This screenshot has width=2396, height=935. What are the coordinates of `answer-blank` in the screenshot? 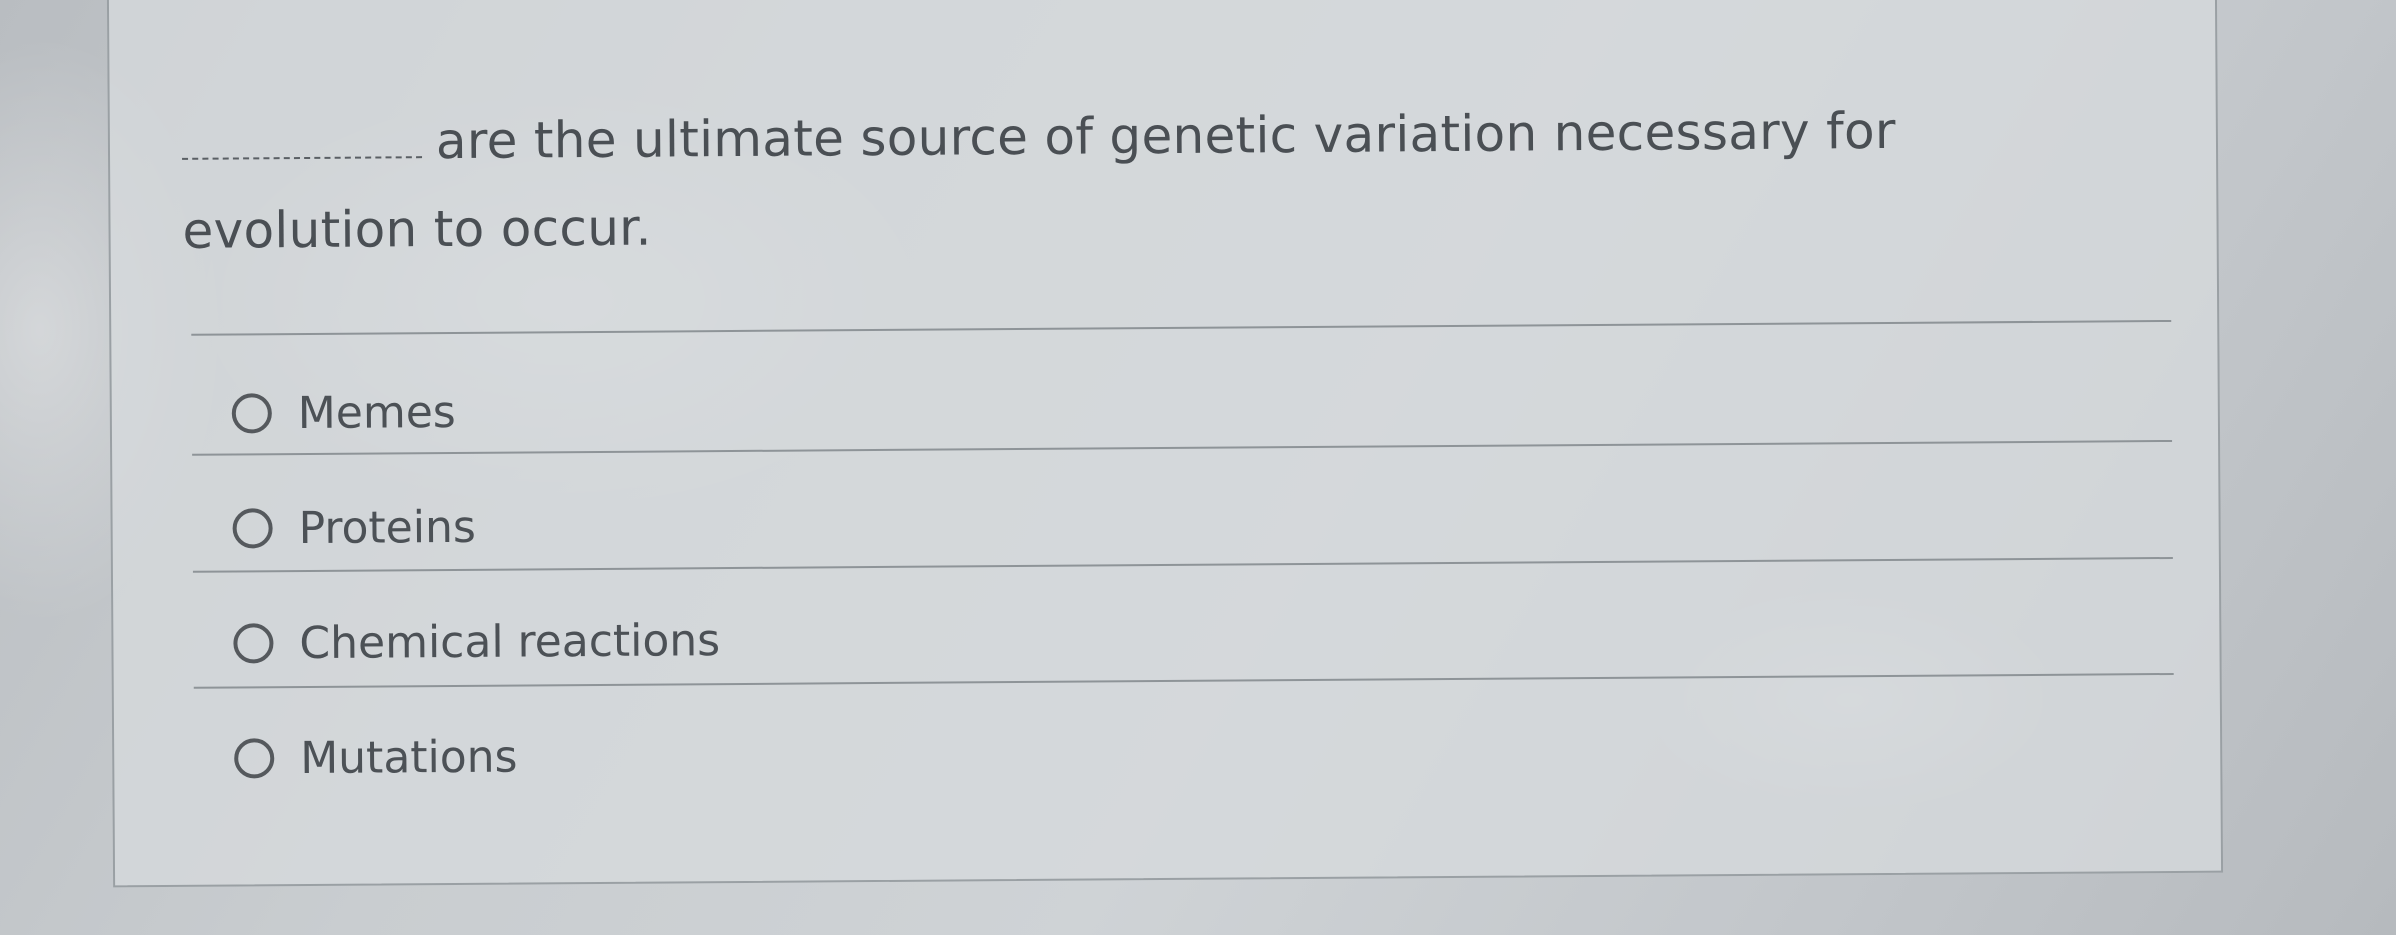 It's located at (302, 144).